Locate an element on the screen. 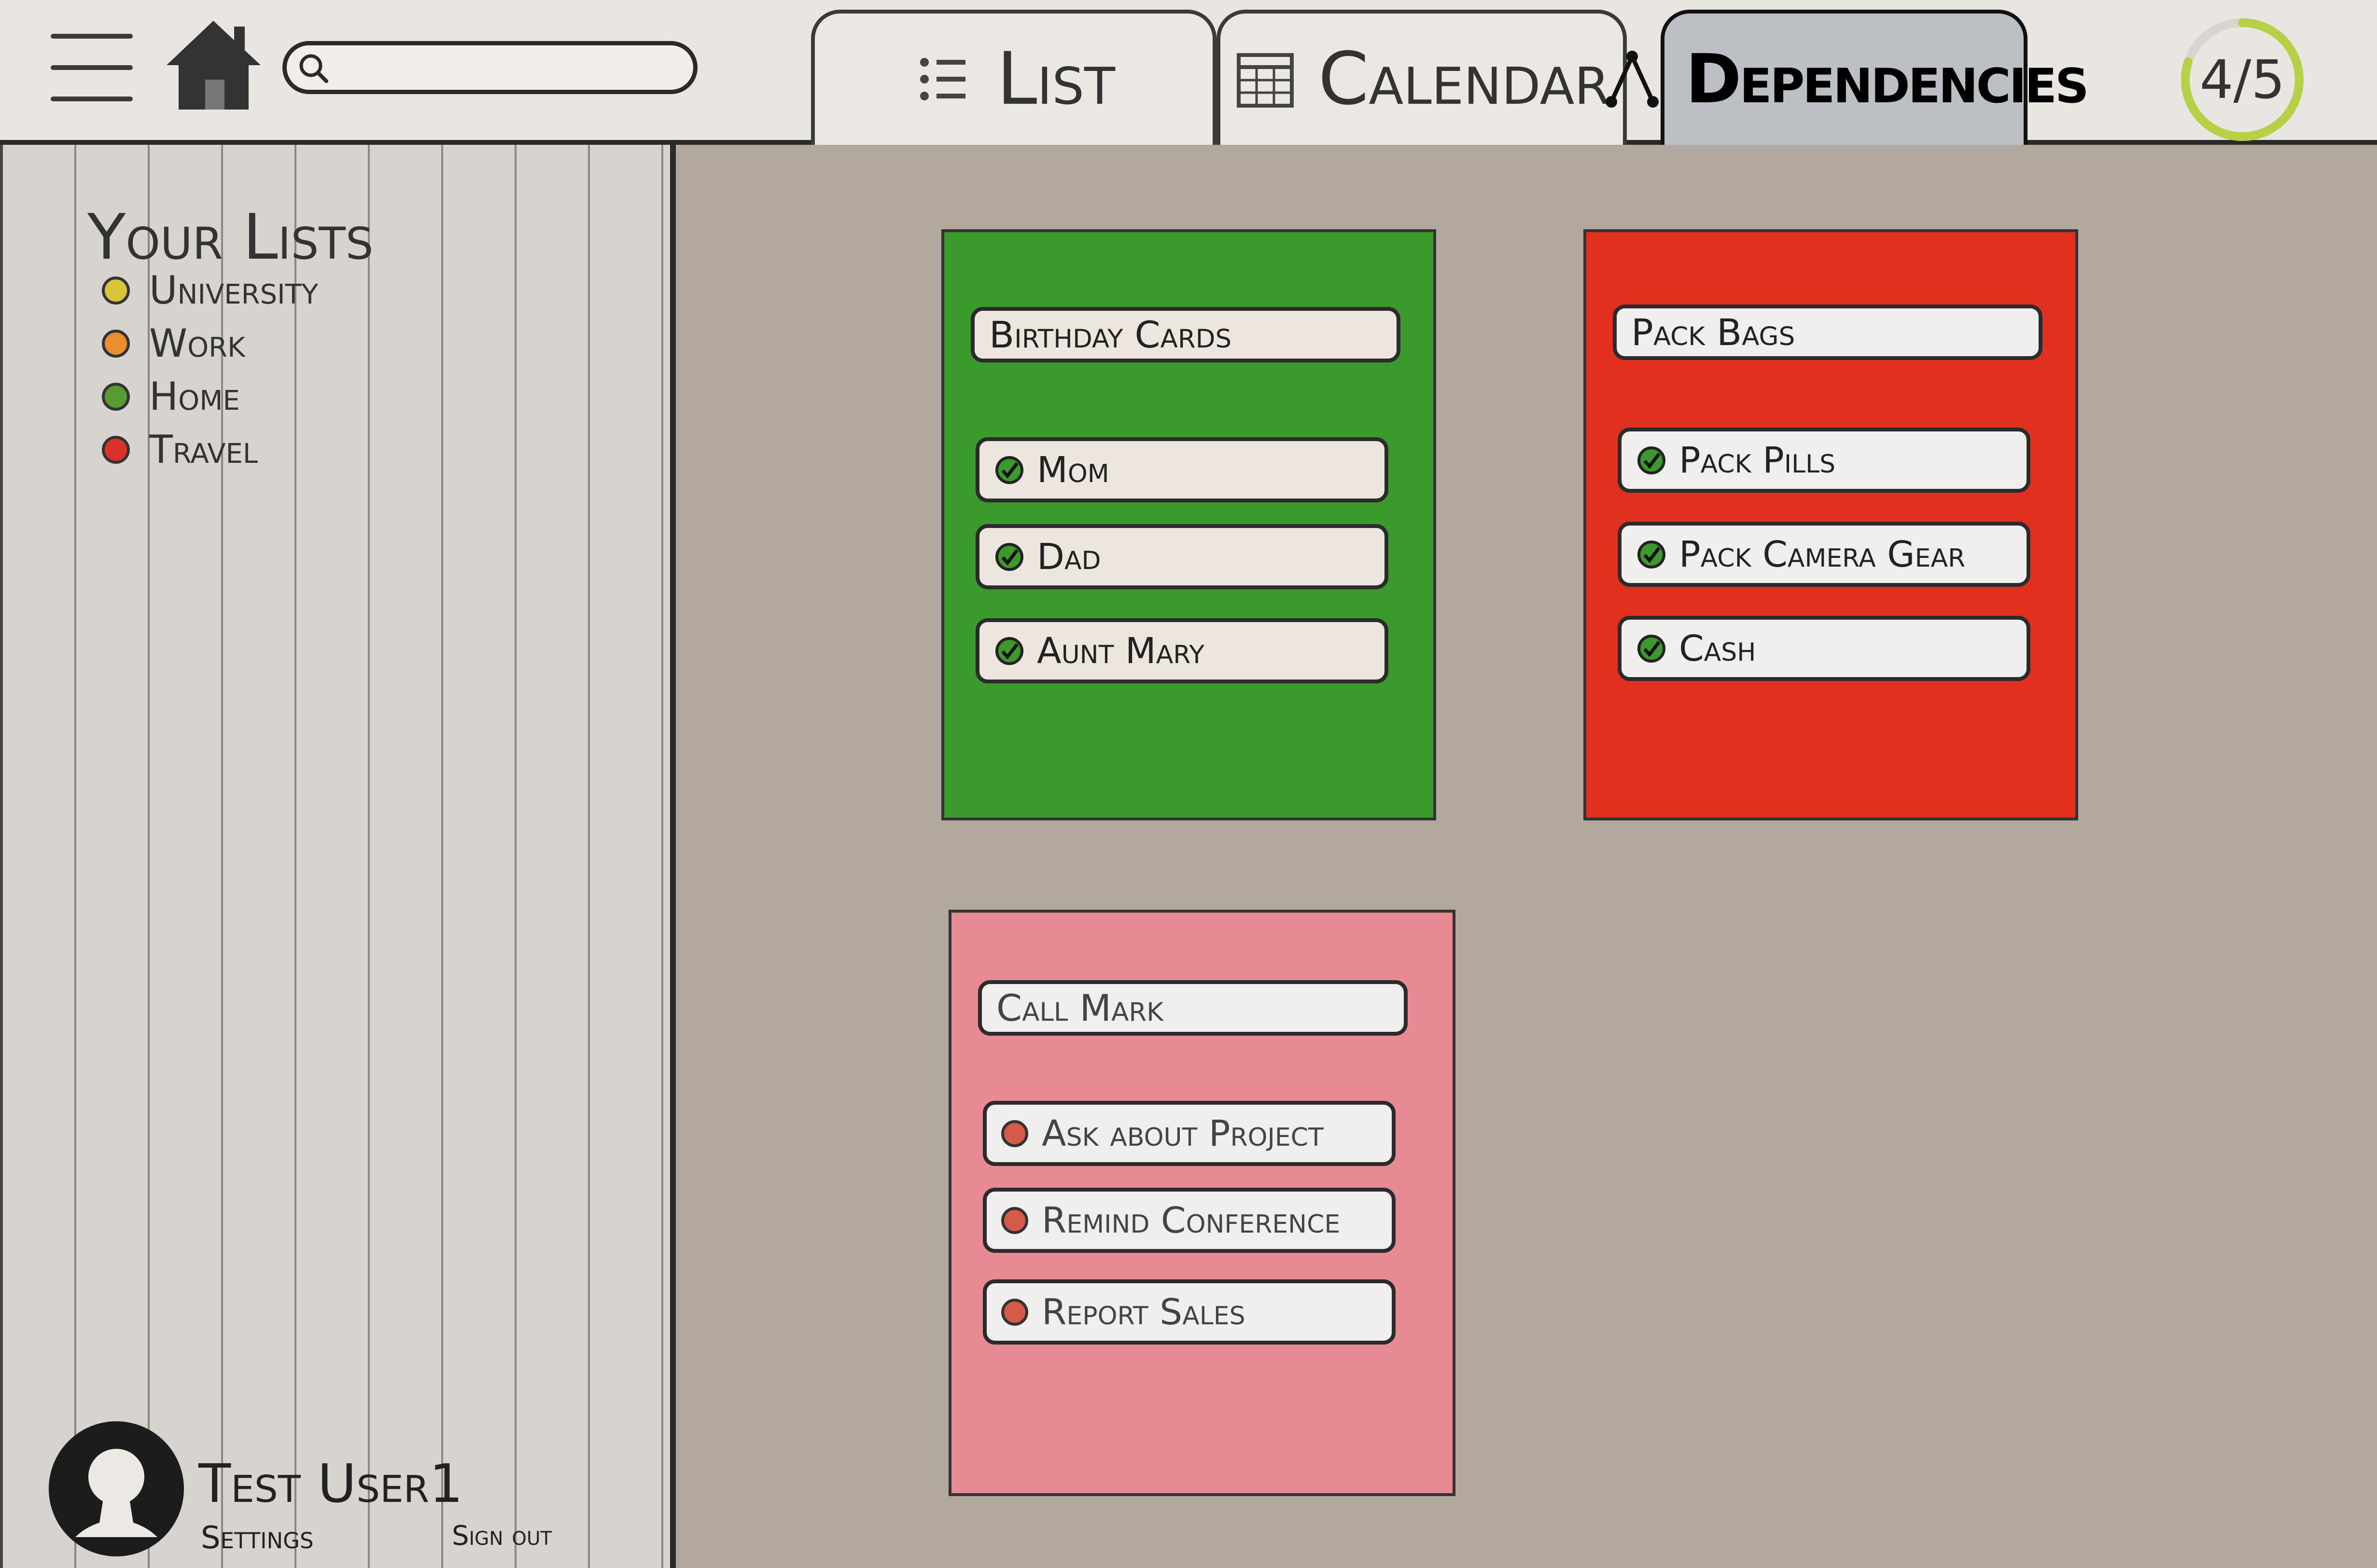 The image size is (2377, 1568). tab-dependencies-label: Dependencies is located at coordinates (1887, 79).